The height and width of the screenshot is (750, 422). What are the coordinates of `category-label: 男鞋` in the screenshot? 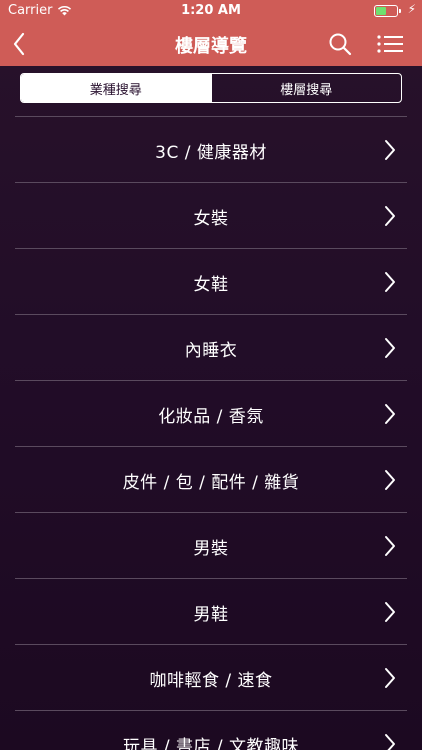 It's located at (211, 614).